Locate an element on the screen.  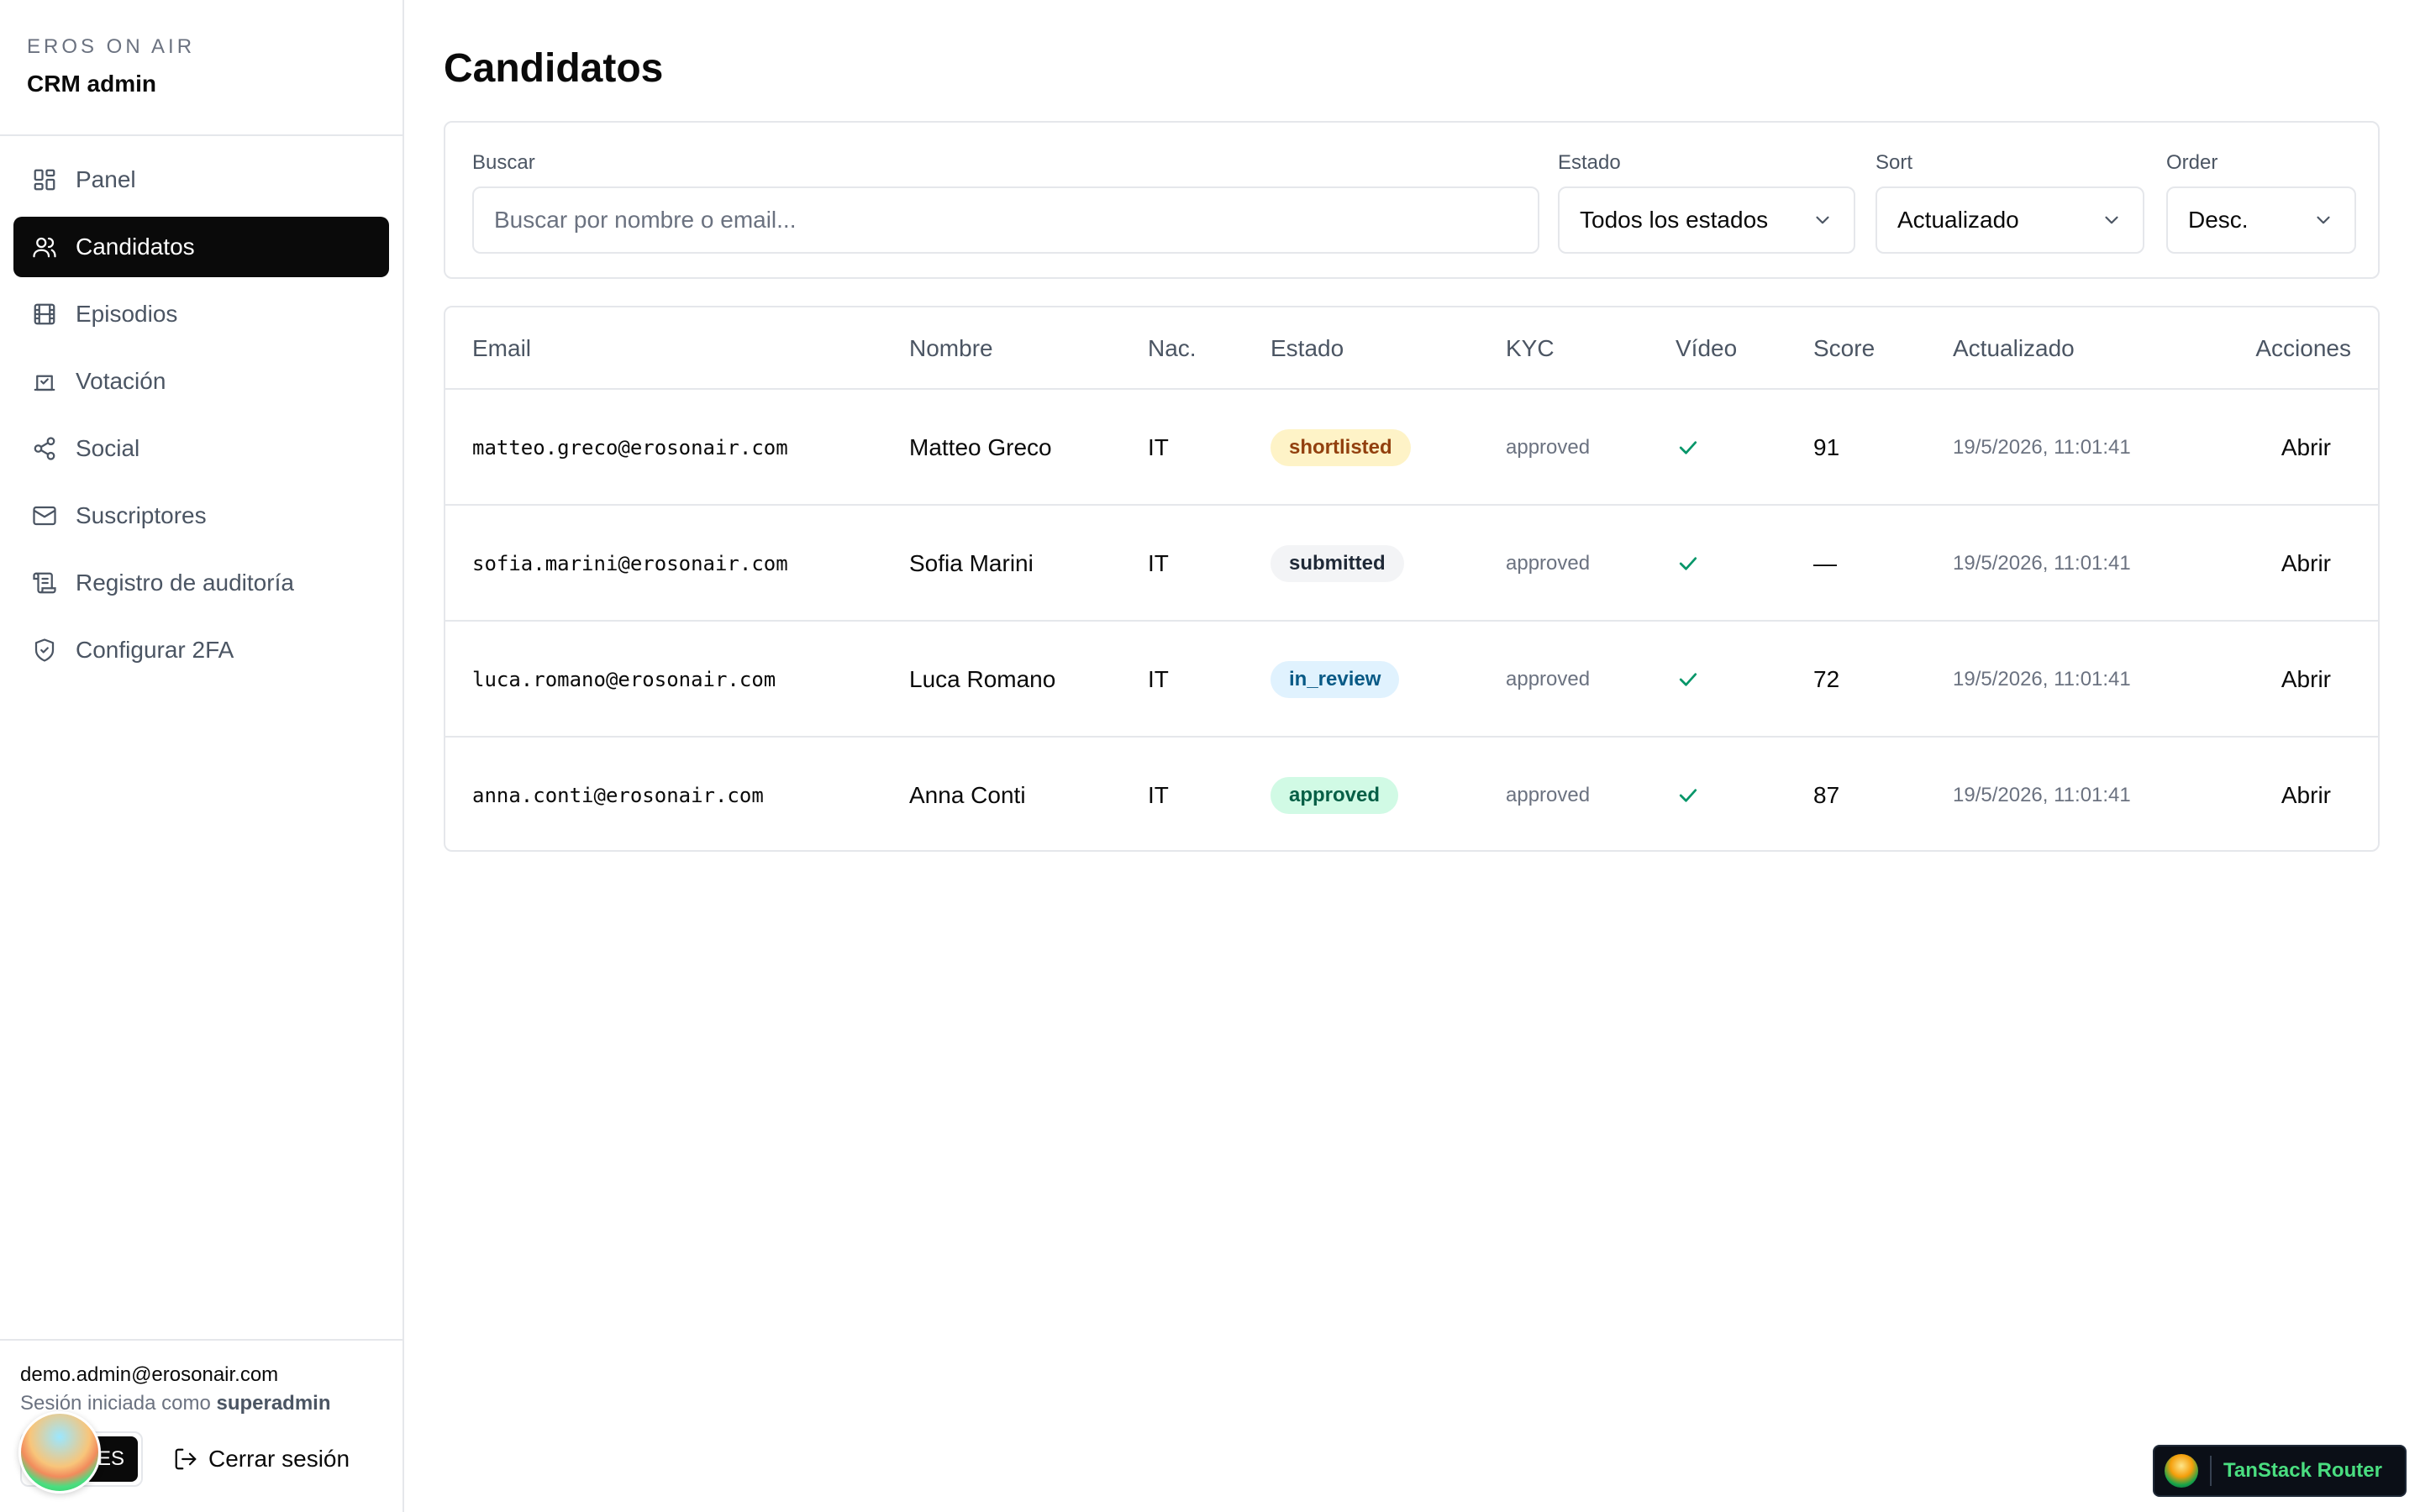
order-select-value: Desc. is located at coordinates (2218, 220).